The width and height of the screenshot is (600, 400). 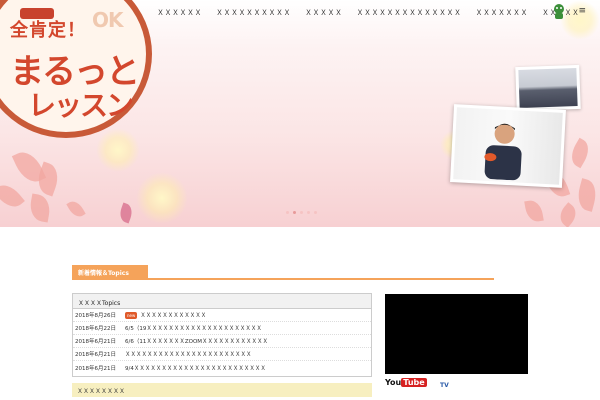 What do you see at coordinates (582, 11) in the screenshot?
I see `hamburger-menu-icon: ≡` at bounding box center [582, 11].